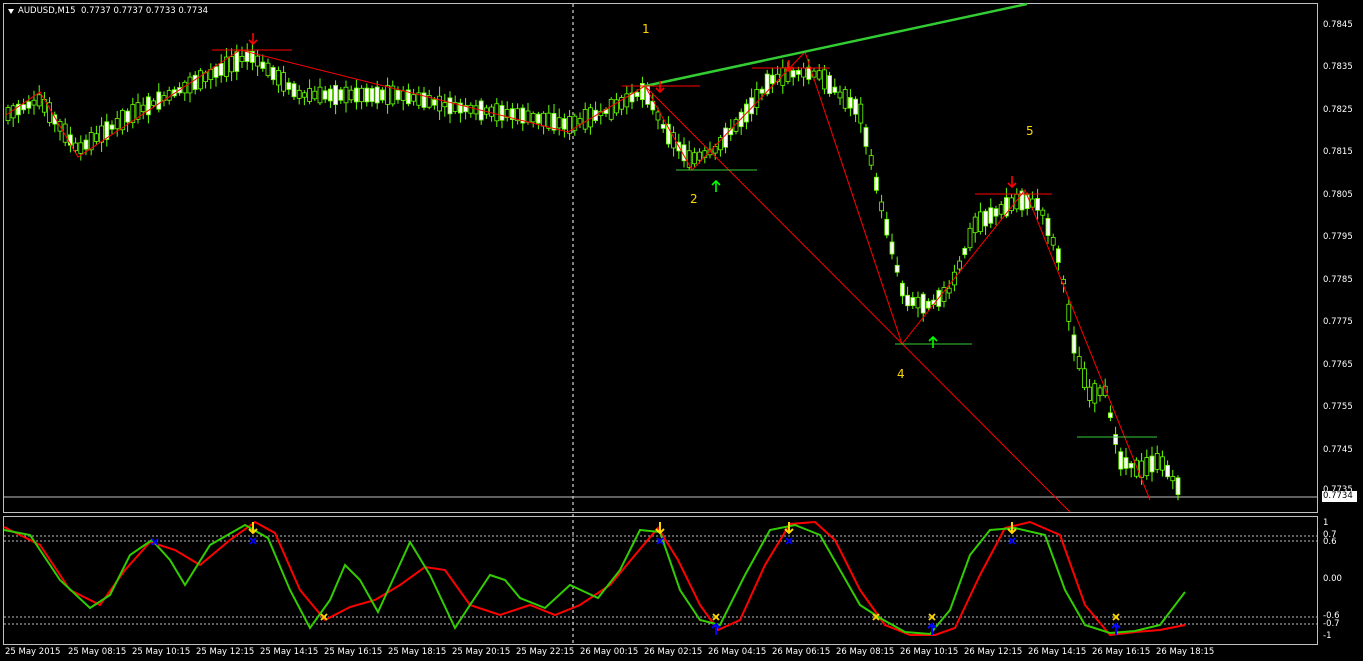 This screenshot has height=661, width=1363. Describe the element at coordinates (737, 652) in the screenshot. I see `time-label: 26 May 04:15` at that location.